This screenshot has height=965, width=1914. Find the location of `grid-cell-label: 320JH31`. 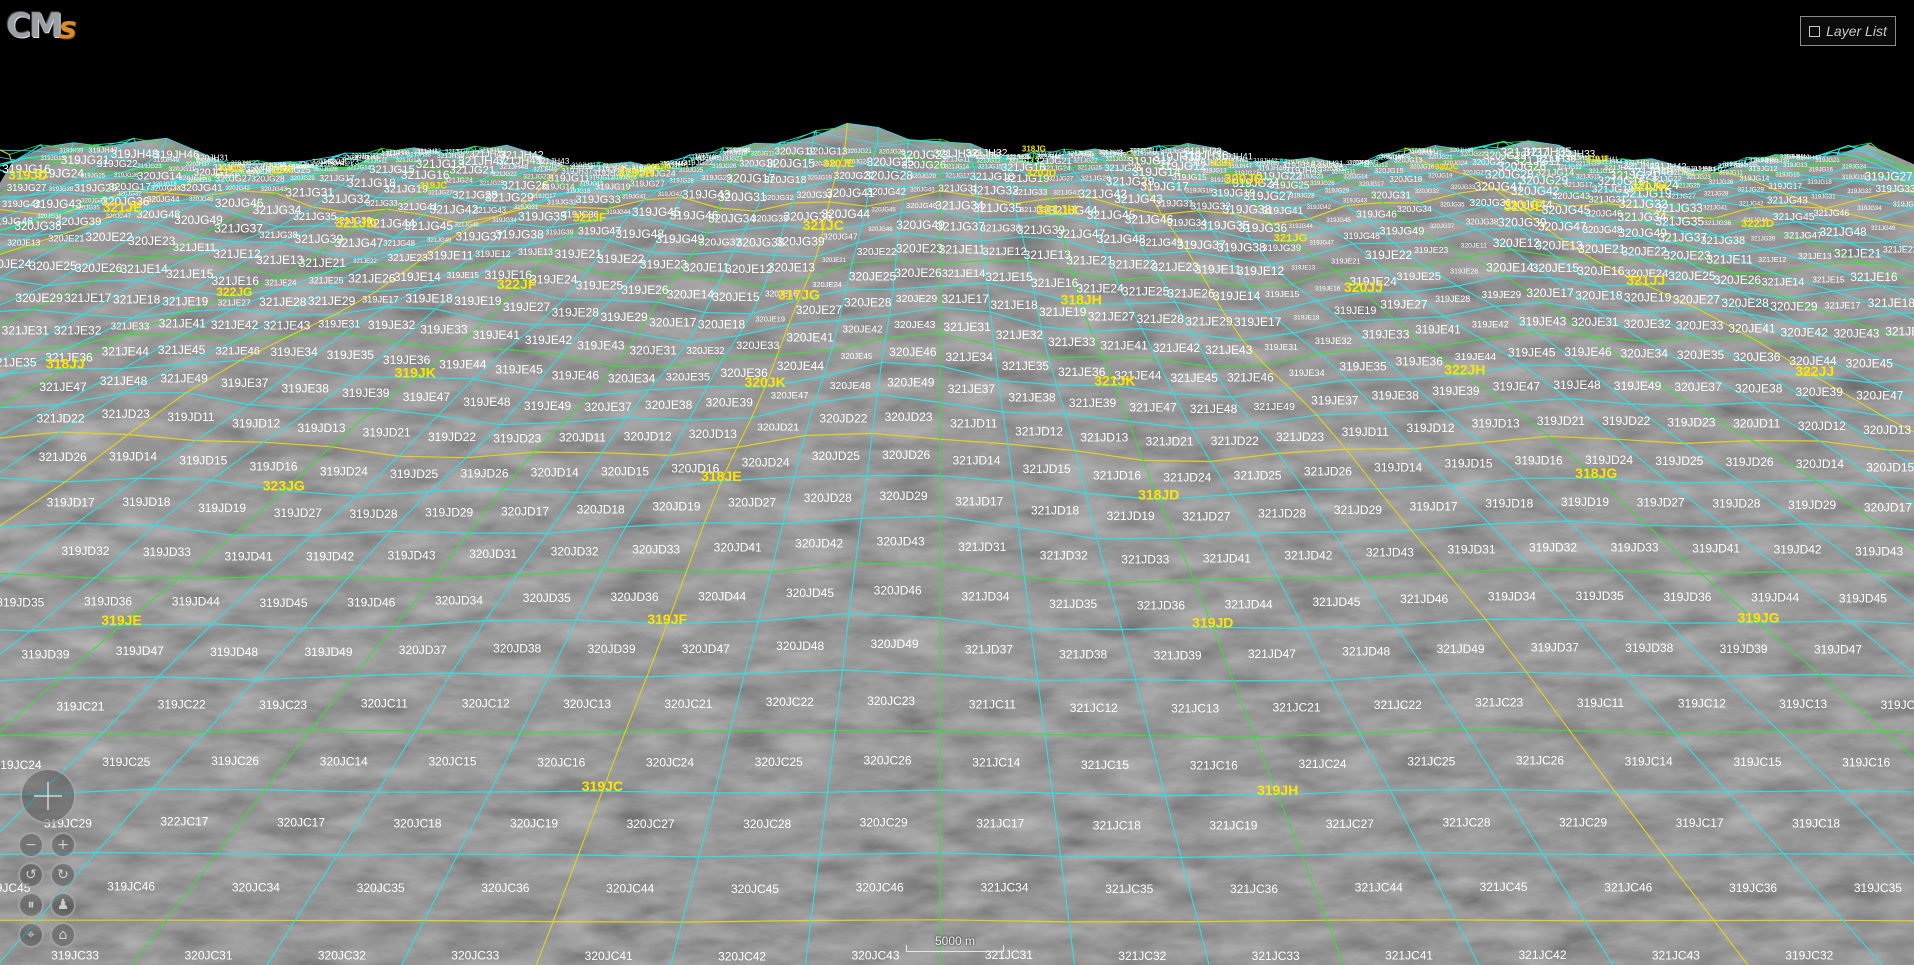

grid-cell-label: 320JH31 is located at coordinates (1327, 163).